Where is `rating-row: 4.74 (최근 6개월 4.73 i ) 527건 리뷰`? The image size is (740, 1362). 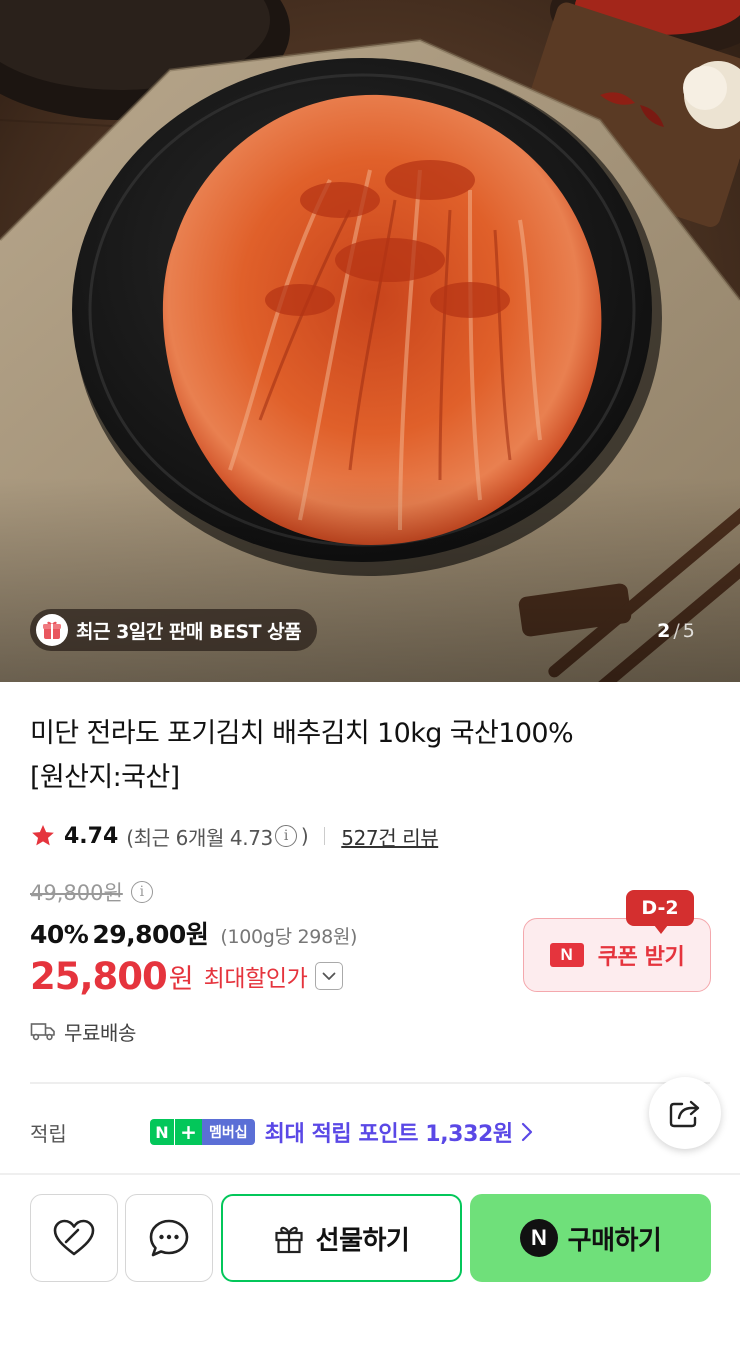 rating-row: 4.74 (최근 6개월 4.73 i ) 527건 리뷰 is located at coordinates (234, 836).